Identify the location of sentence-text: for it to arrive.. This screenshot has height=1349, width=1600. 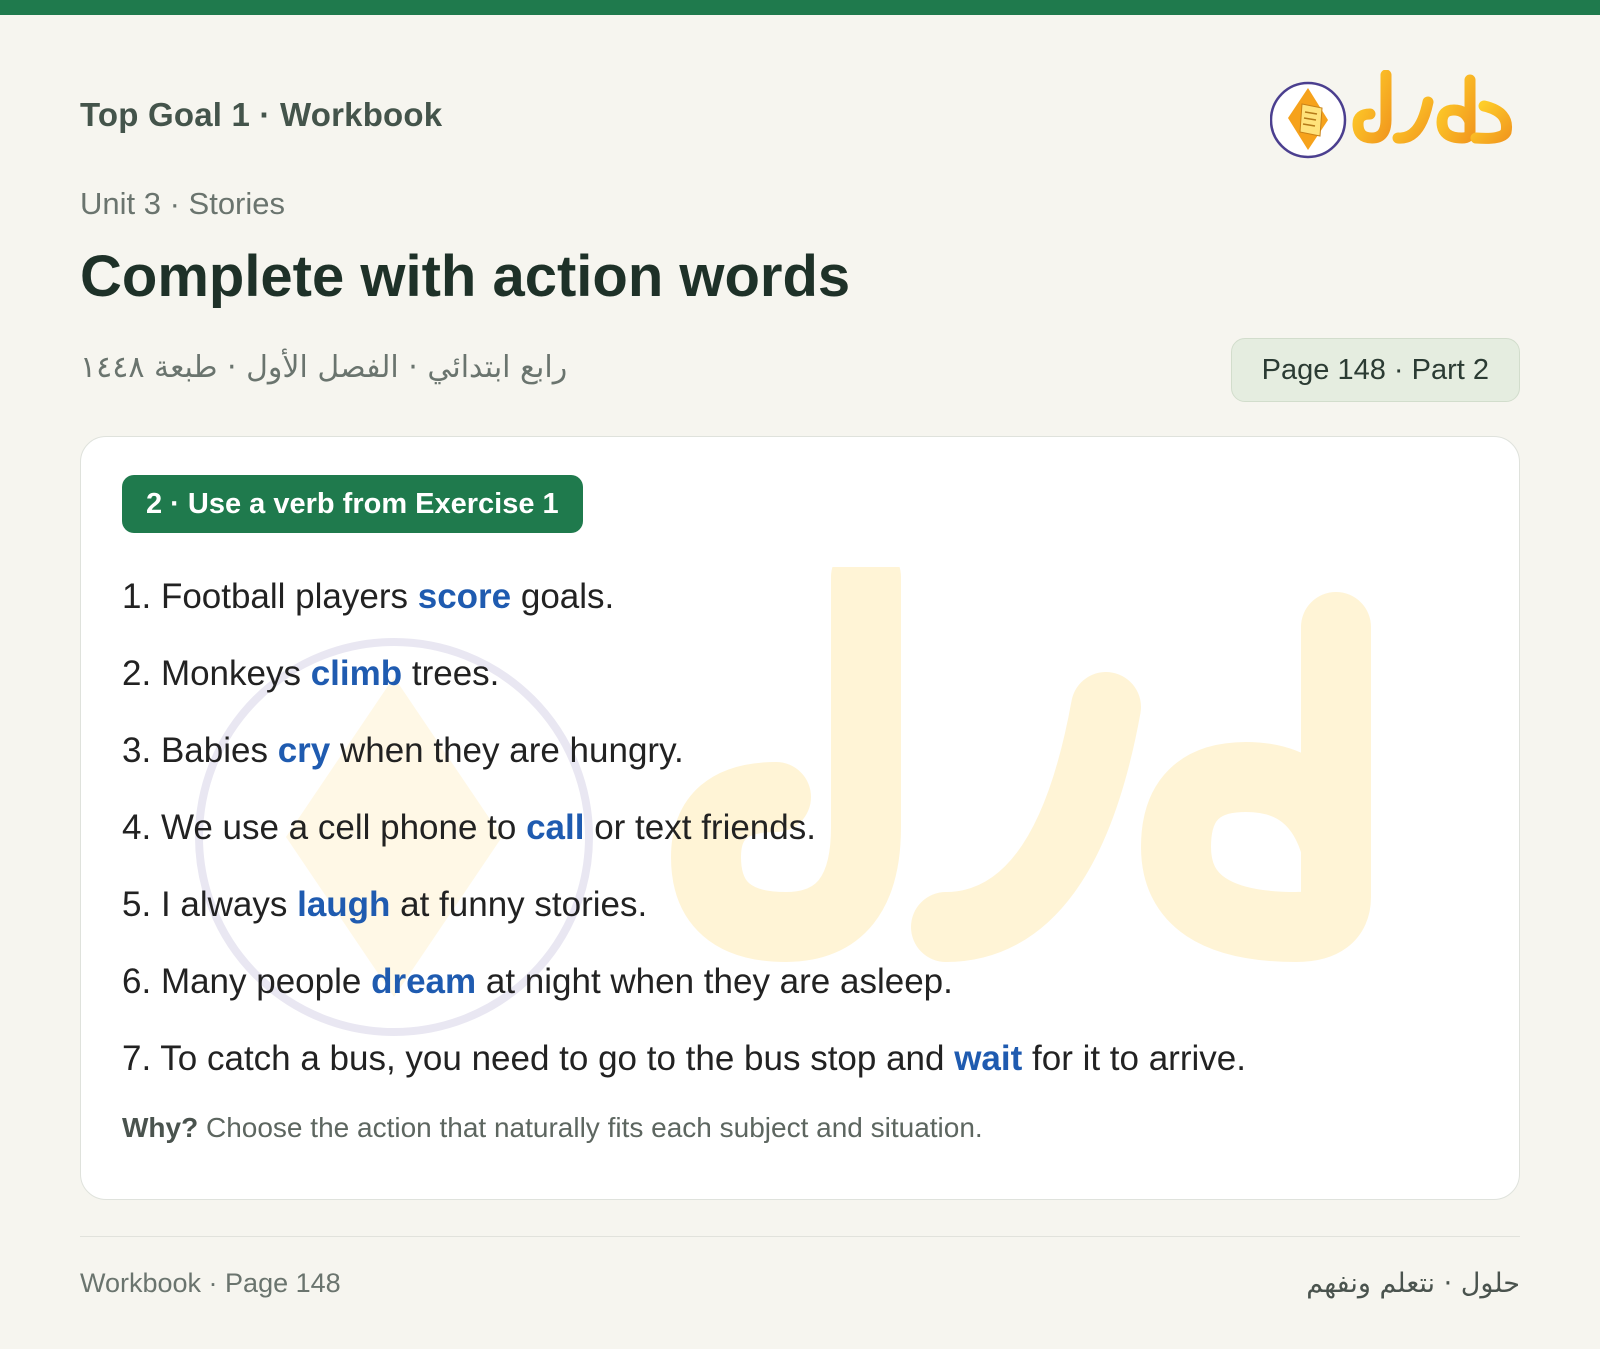
(1134, 1058).